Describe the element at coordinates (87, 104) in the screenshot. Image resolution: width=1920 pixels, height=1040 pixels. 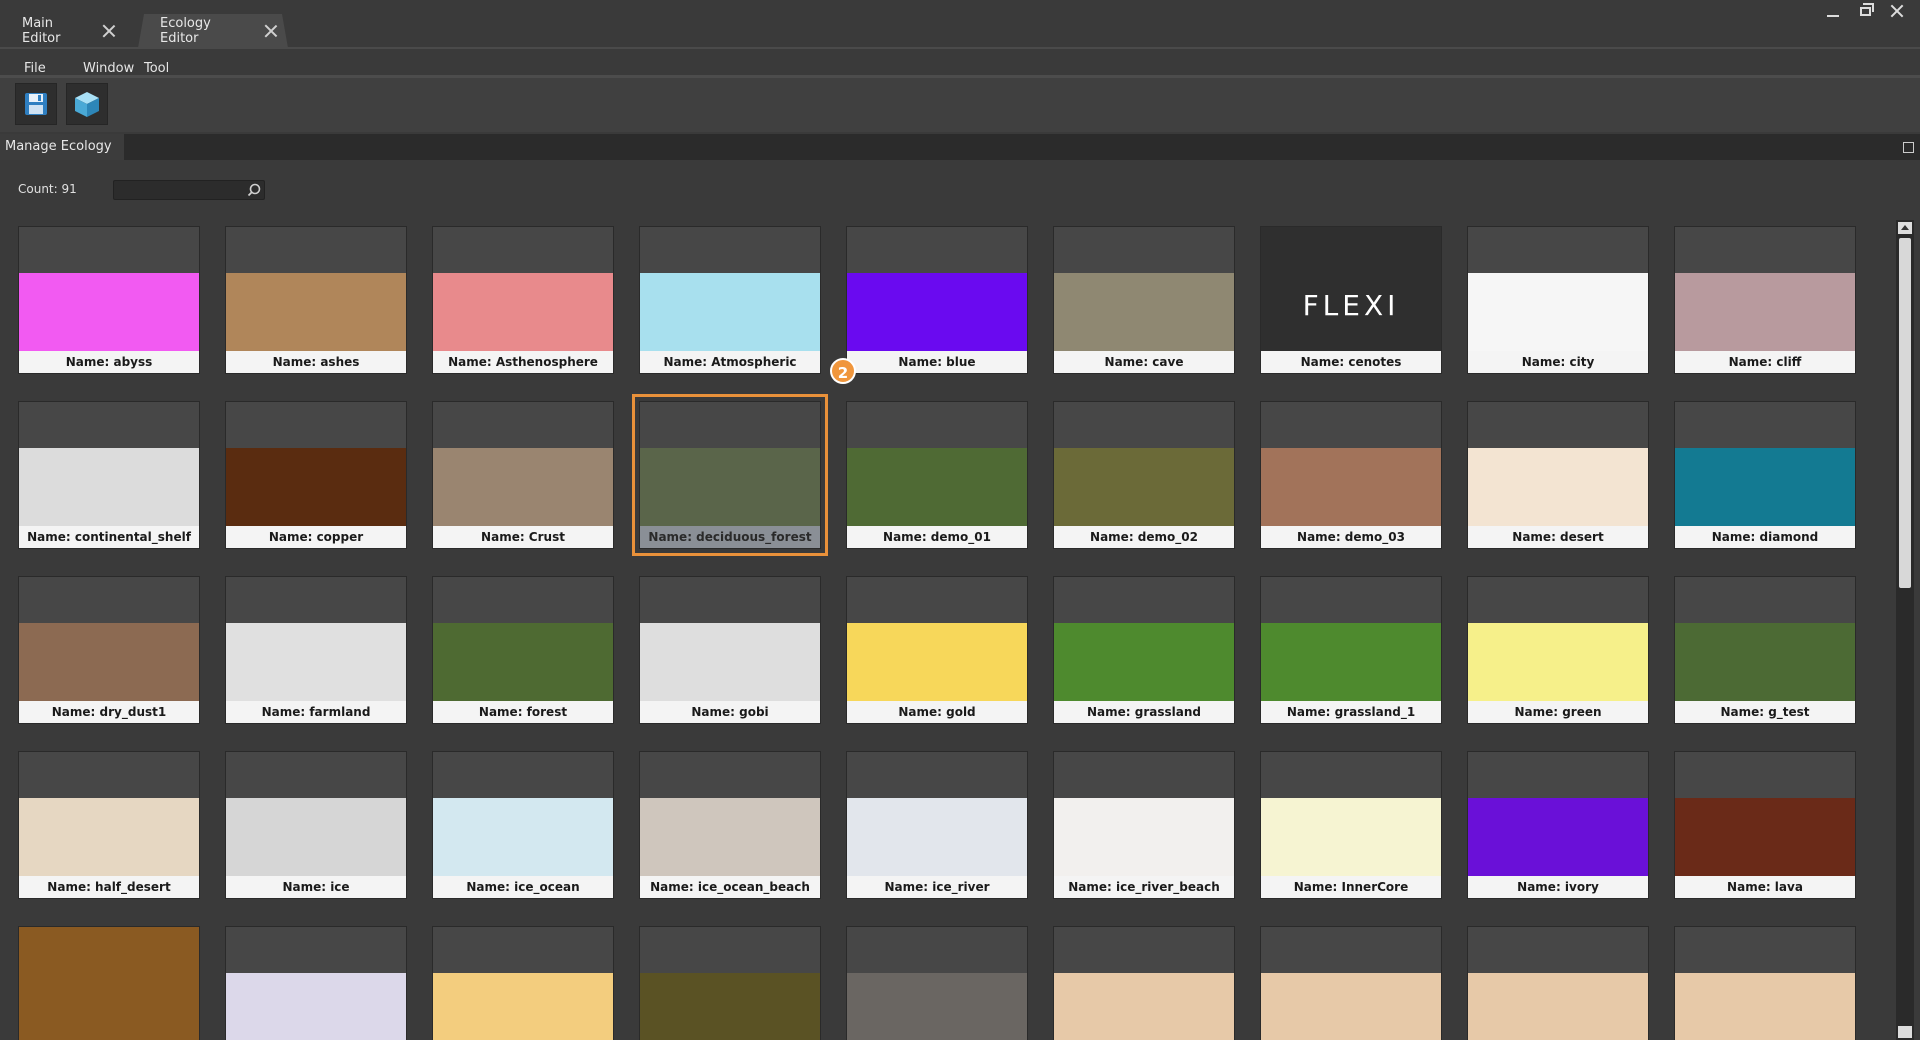
I see `ecology-cube-button` at that location.